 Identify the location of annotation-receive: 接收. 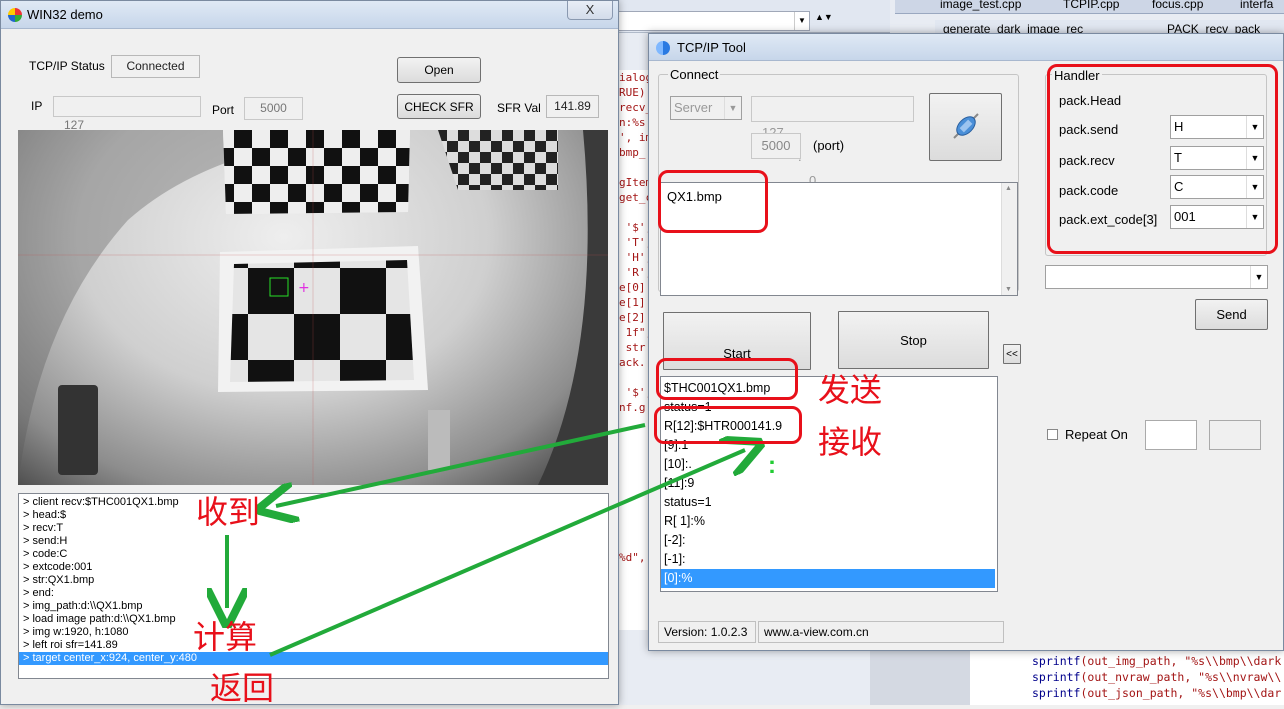
(850, 442).